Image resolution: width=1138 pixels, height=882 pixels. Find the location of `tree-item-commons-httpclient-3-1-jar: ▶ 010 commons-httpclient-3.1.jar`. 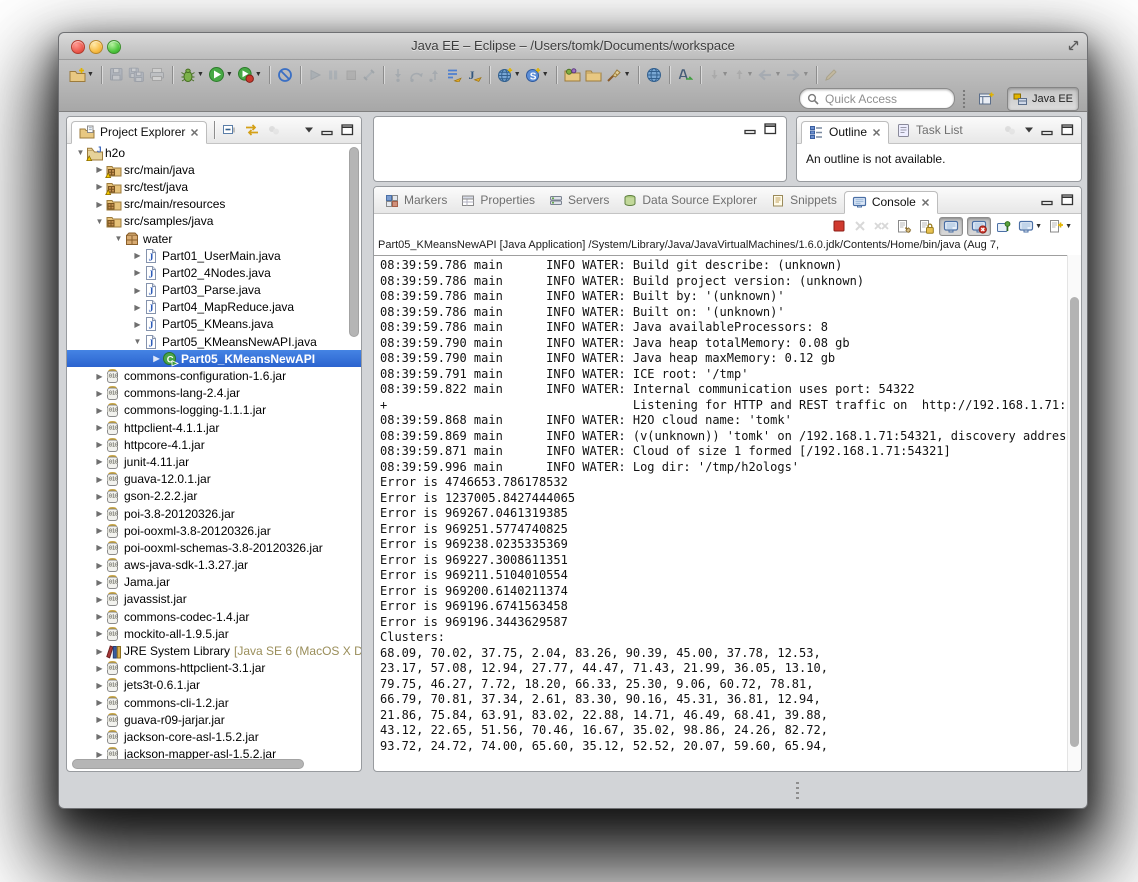

tree-item-commons-httpclient-3-1-jar: ▶ 010 commons-httpclient-3.1.jar is located at coordinates (214, 668).